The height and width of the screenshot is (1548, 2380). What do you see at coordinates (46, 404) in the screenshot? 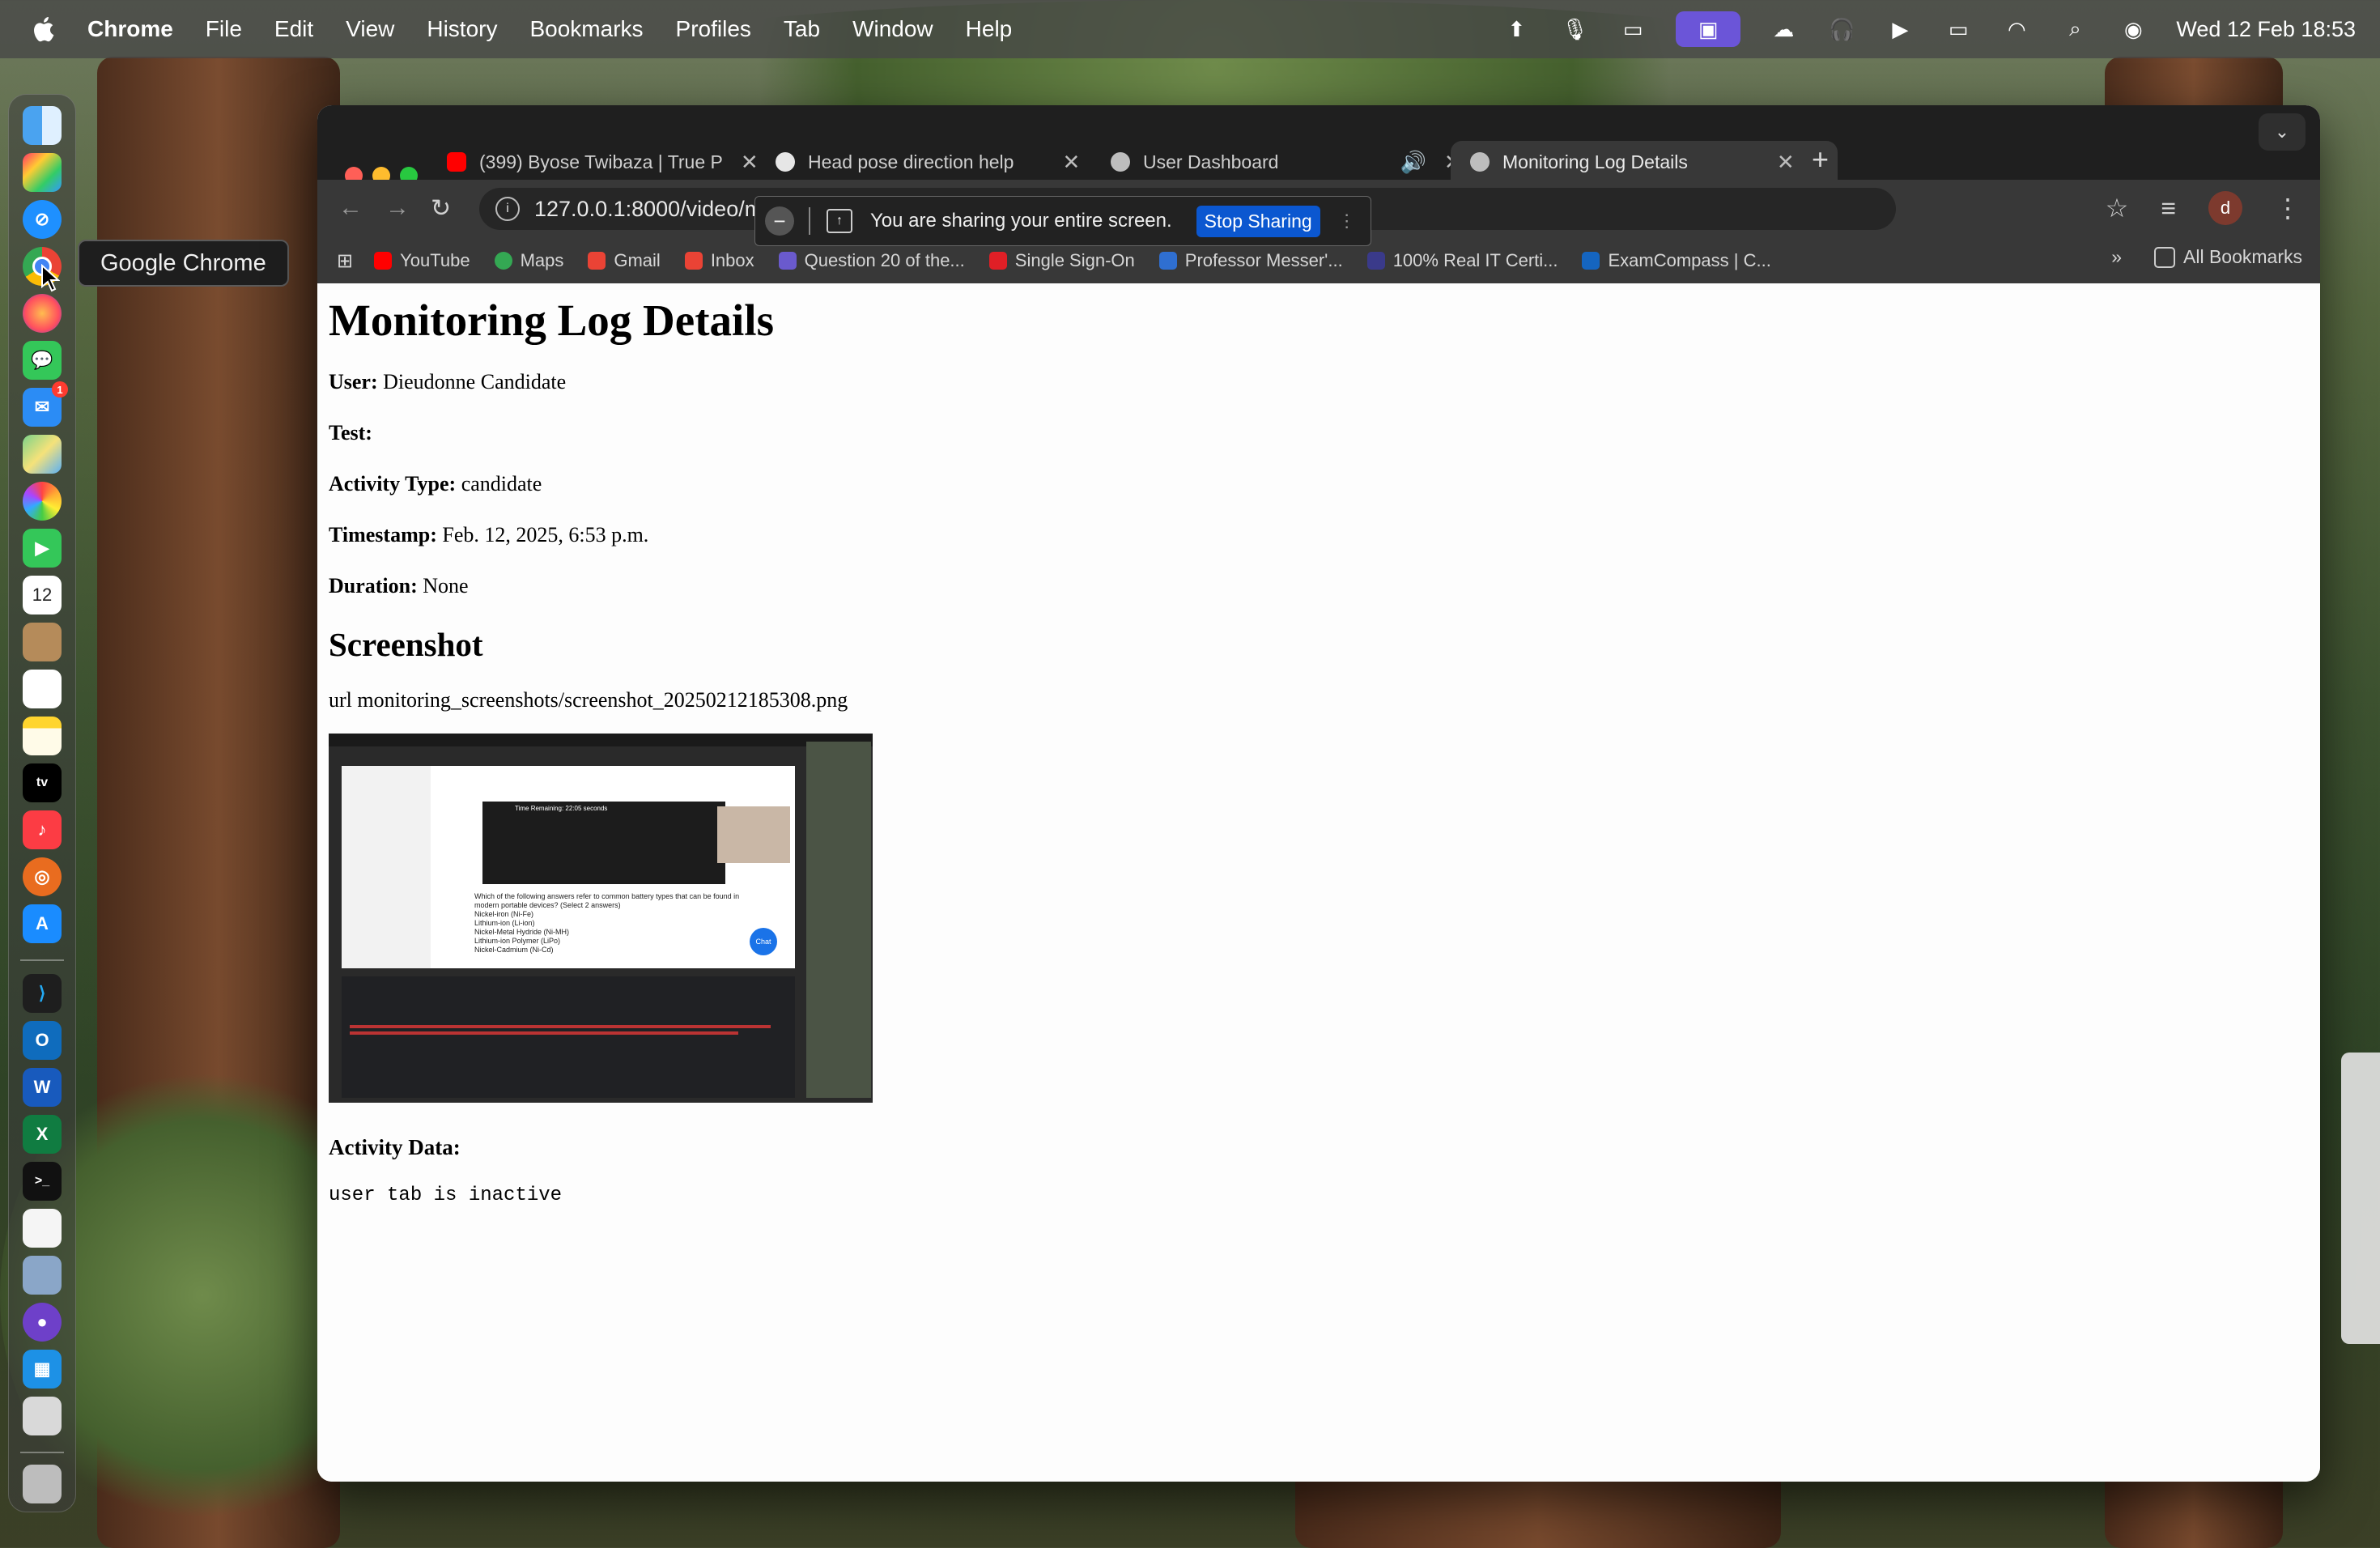
I see `mail-icon: ✉ 1` at bounding box center [46, 404].